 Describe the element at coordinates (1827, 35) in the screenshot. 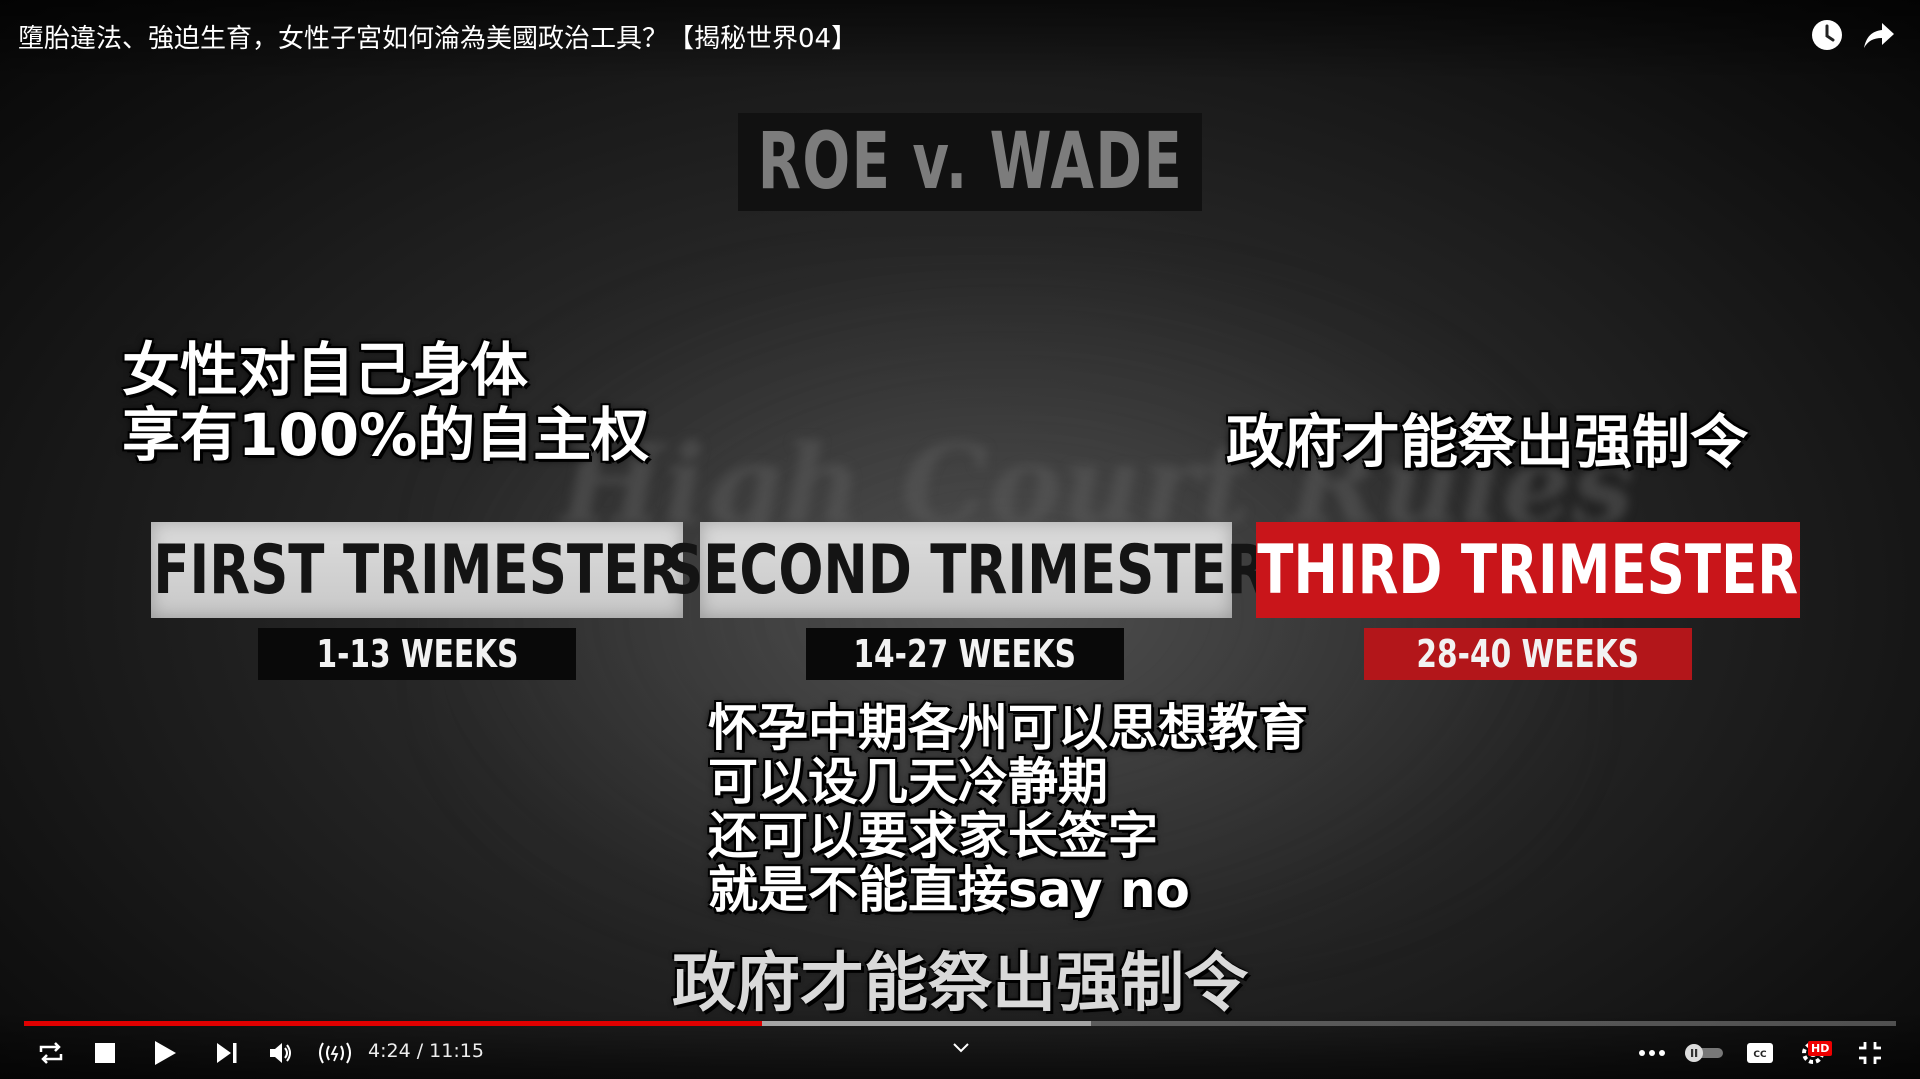

I see `clock-icon` at that location.